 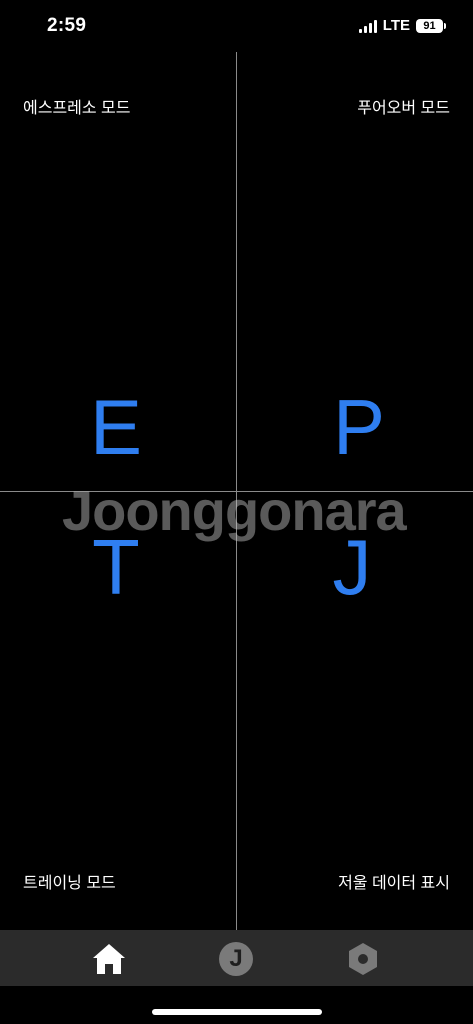 I want to click on tab-j: J, so click(x=236, y=959).